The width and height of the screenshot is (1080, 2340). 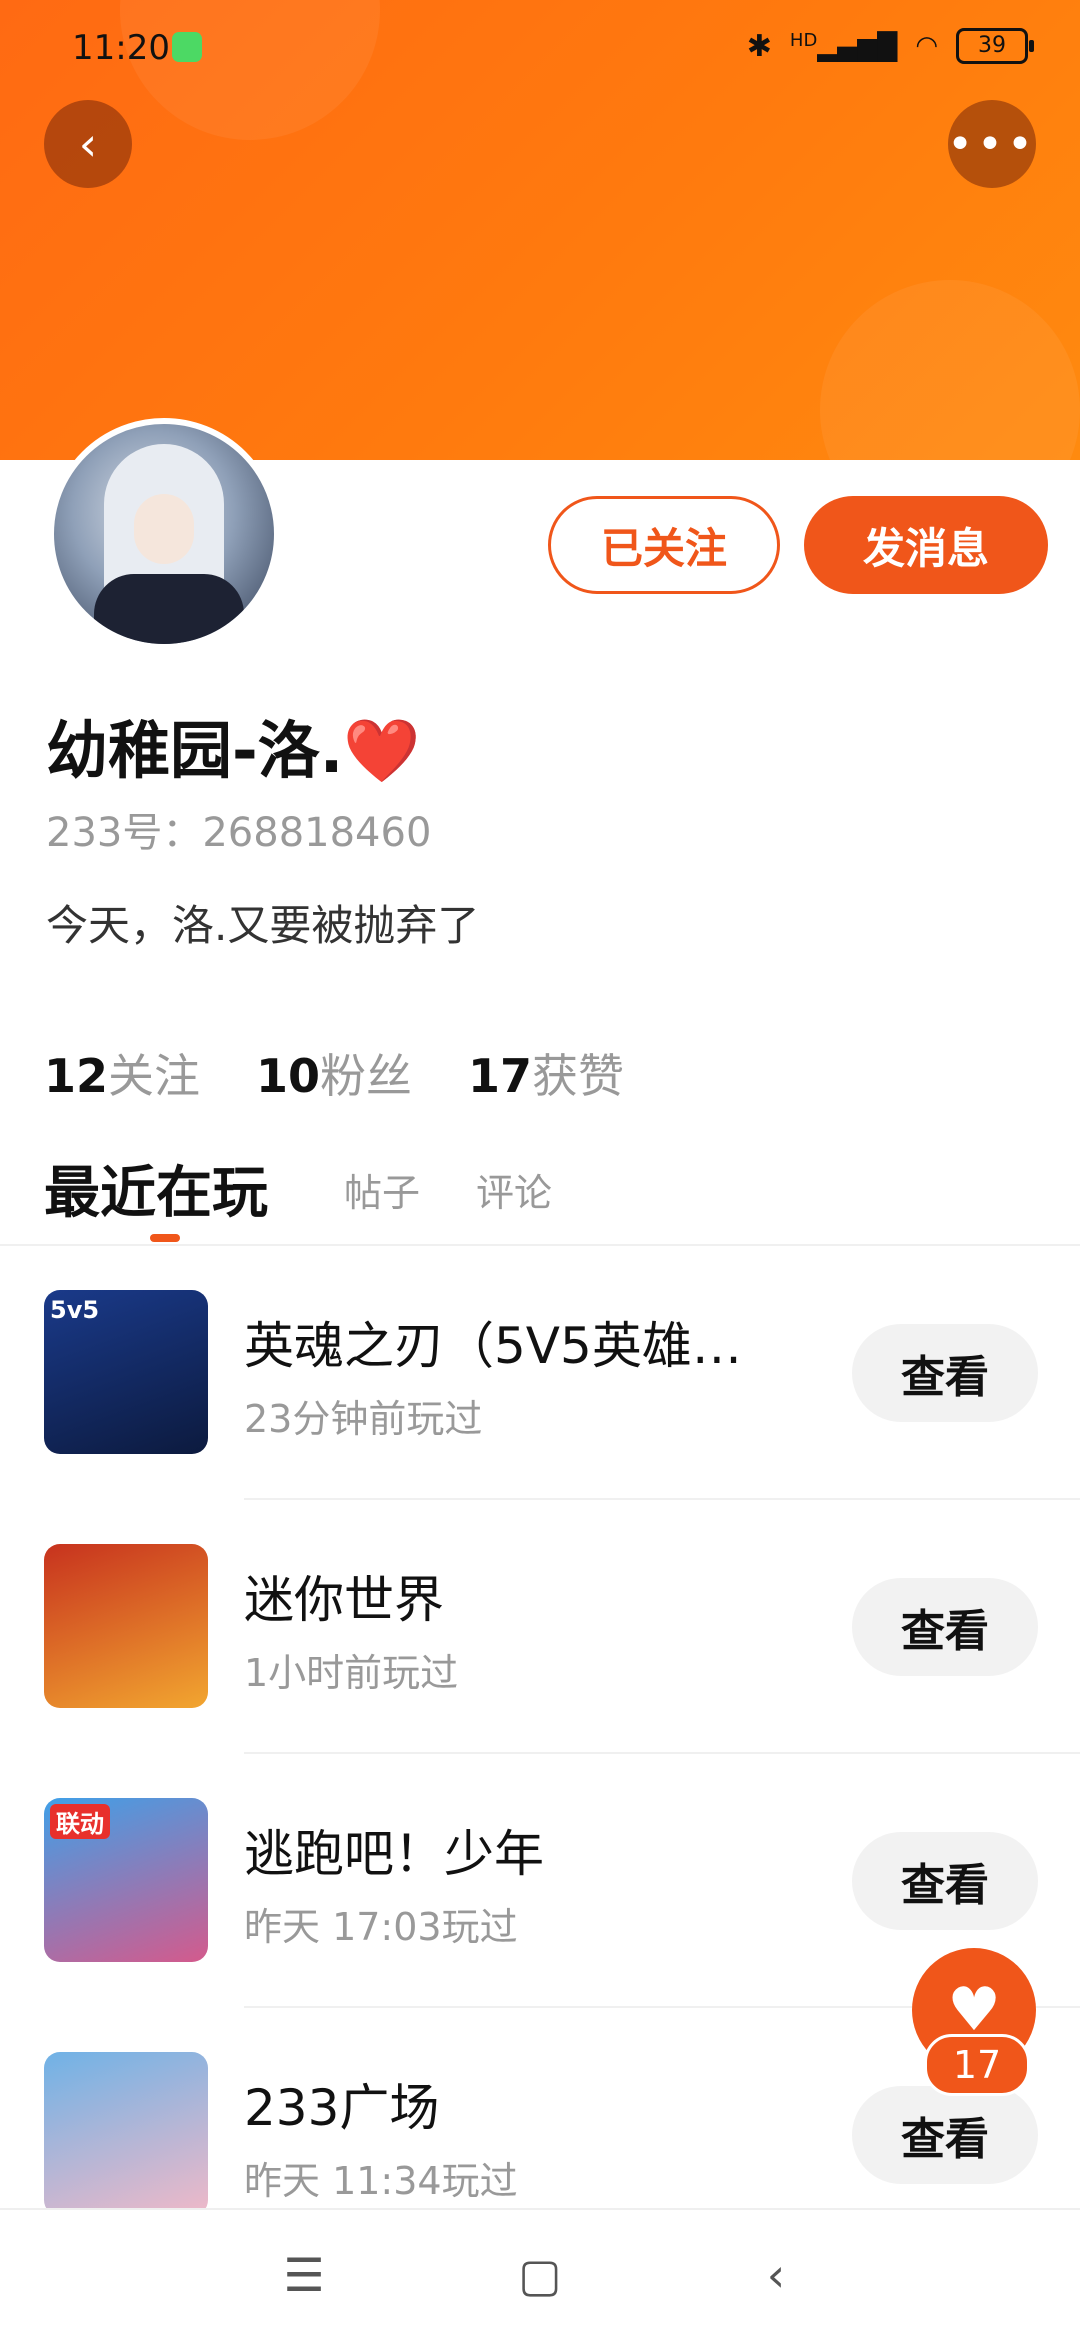 I want to click on avatar, so click(x=164, y=534).